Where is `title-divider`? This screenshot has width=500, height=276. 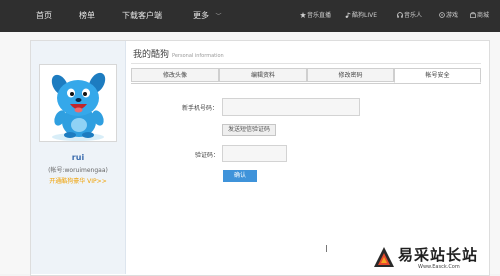
title-divider is located at coordinates (306, 63).